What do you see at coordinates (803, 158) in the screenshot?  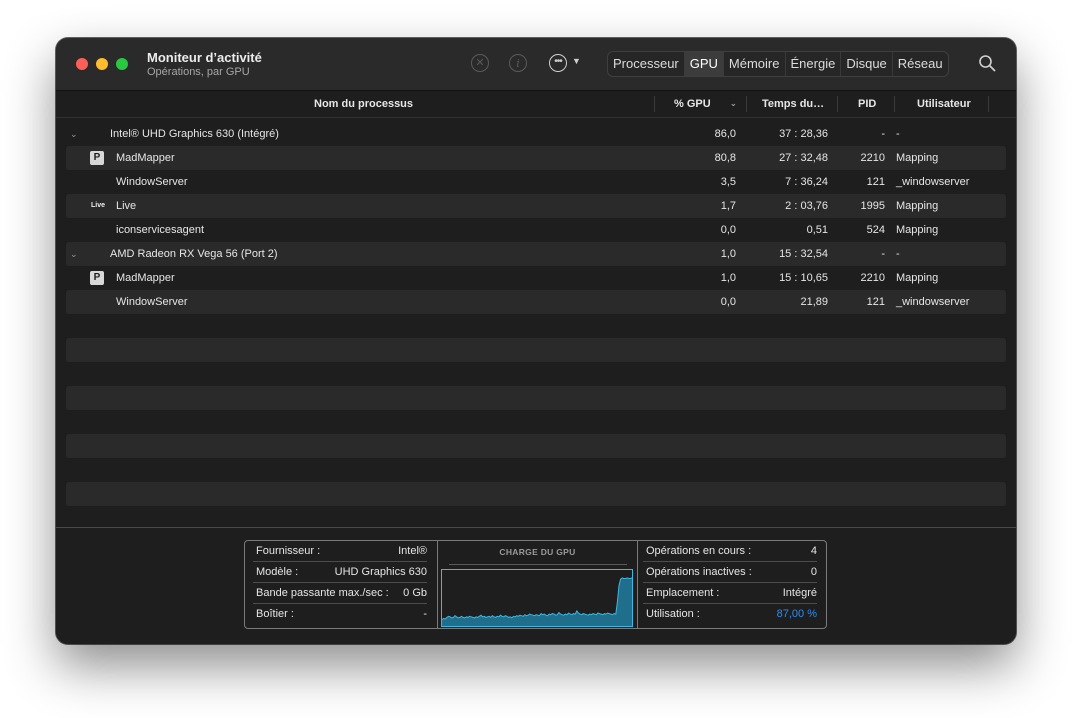 I see `gpu-time: 27 : 32,48` at bounding box center [803, 158].